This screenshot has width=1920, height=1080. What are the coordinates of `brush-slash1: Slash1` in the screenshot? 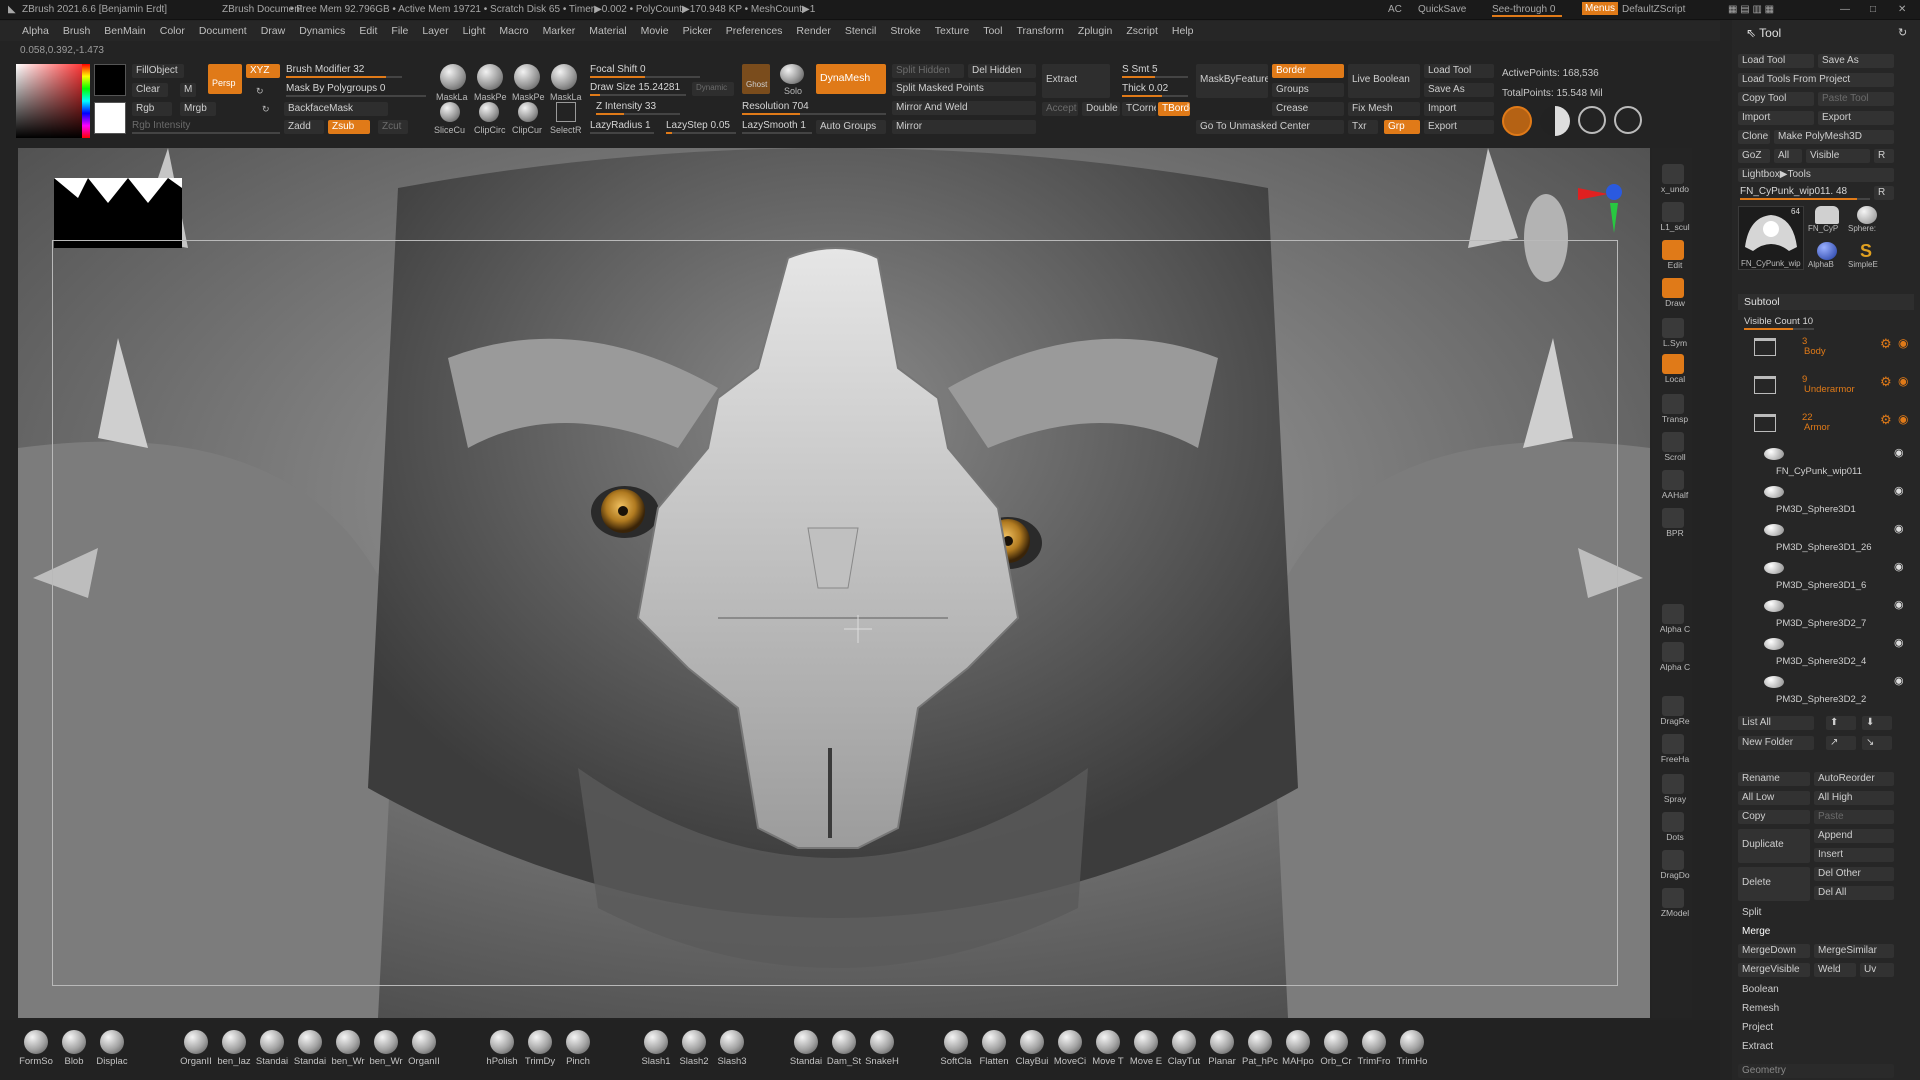 It's located at (656, 1050).